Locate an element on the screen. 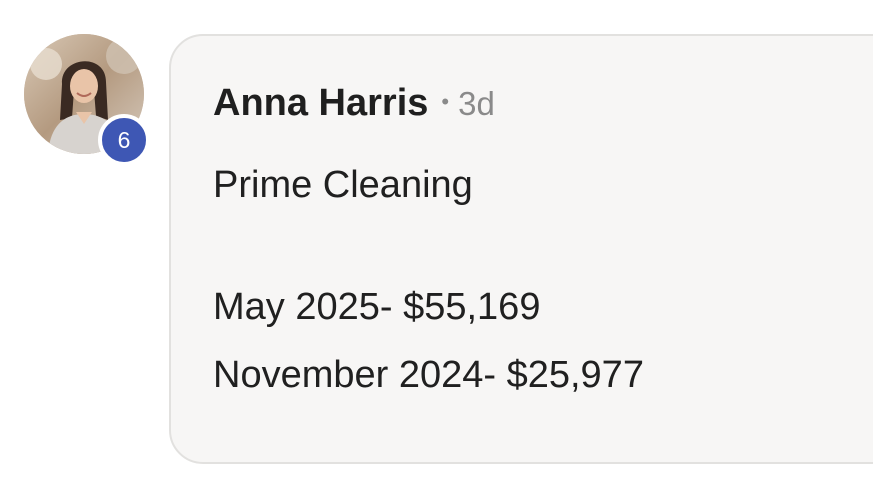  comment-text-line: November 2024- $25,977 is located at coordinates (428, 375).